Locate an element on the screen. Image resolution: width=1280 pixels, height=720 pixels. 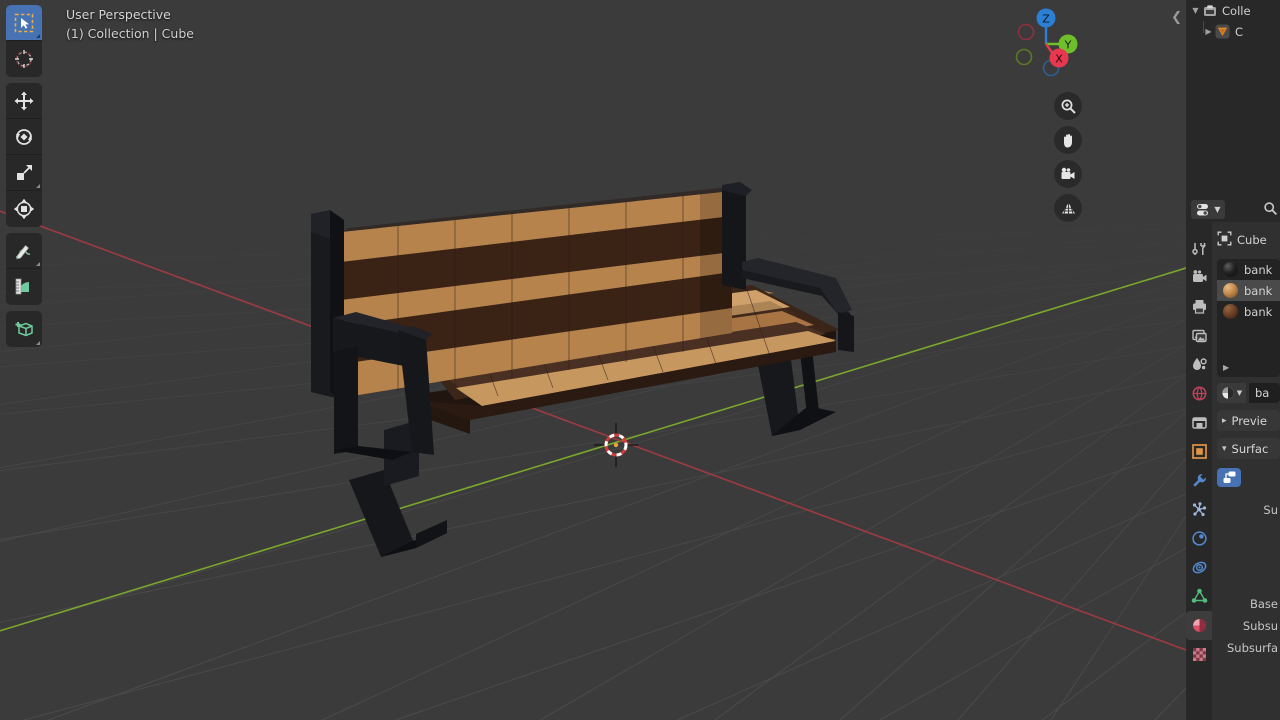
properties-tab-render is located at coordinates (1199, 277).